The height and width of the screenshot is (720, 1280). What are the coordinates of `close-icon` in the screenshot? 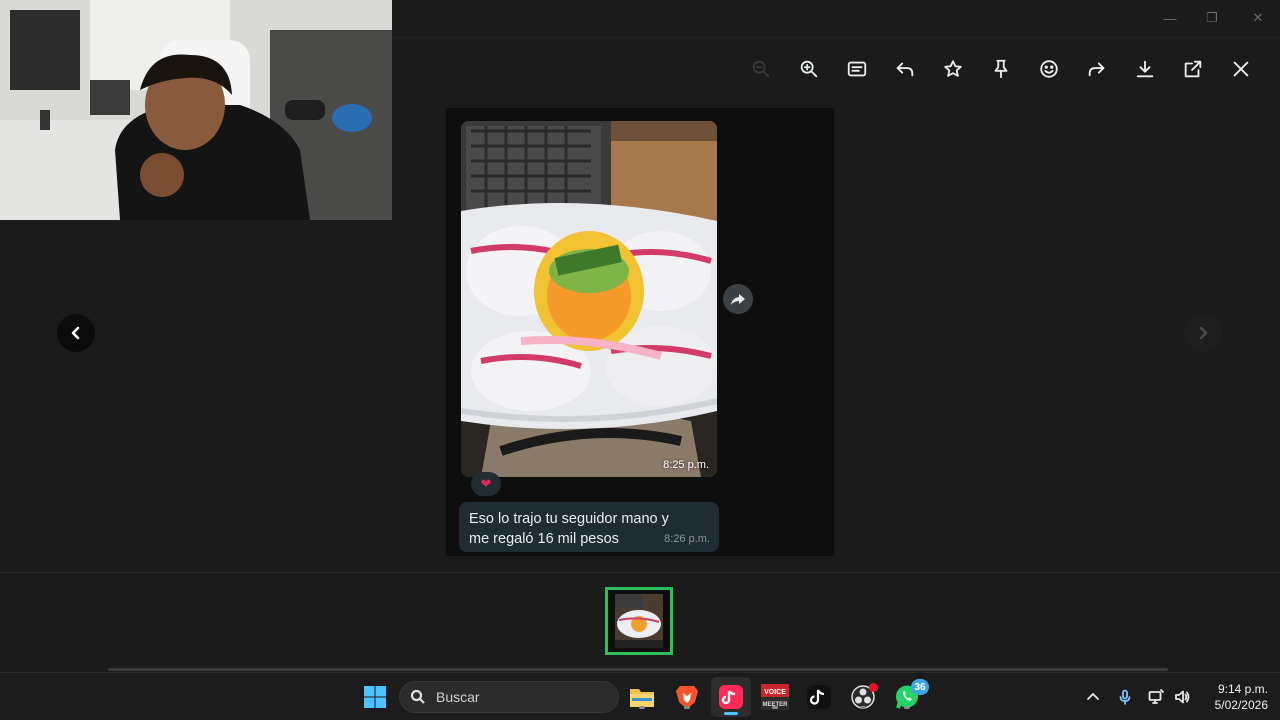 It's located at (1241, 69).